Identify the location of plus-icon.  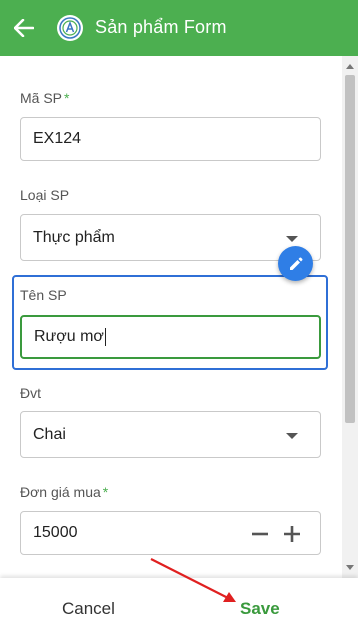
(292, 534).